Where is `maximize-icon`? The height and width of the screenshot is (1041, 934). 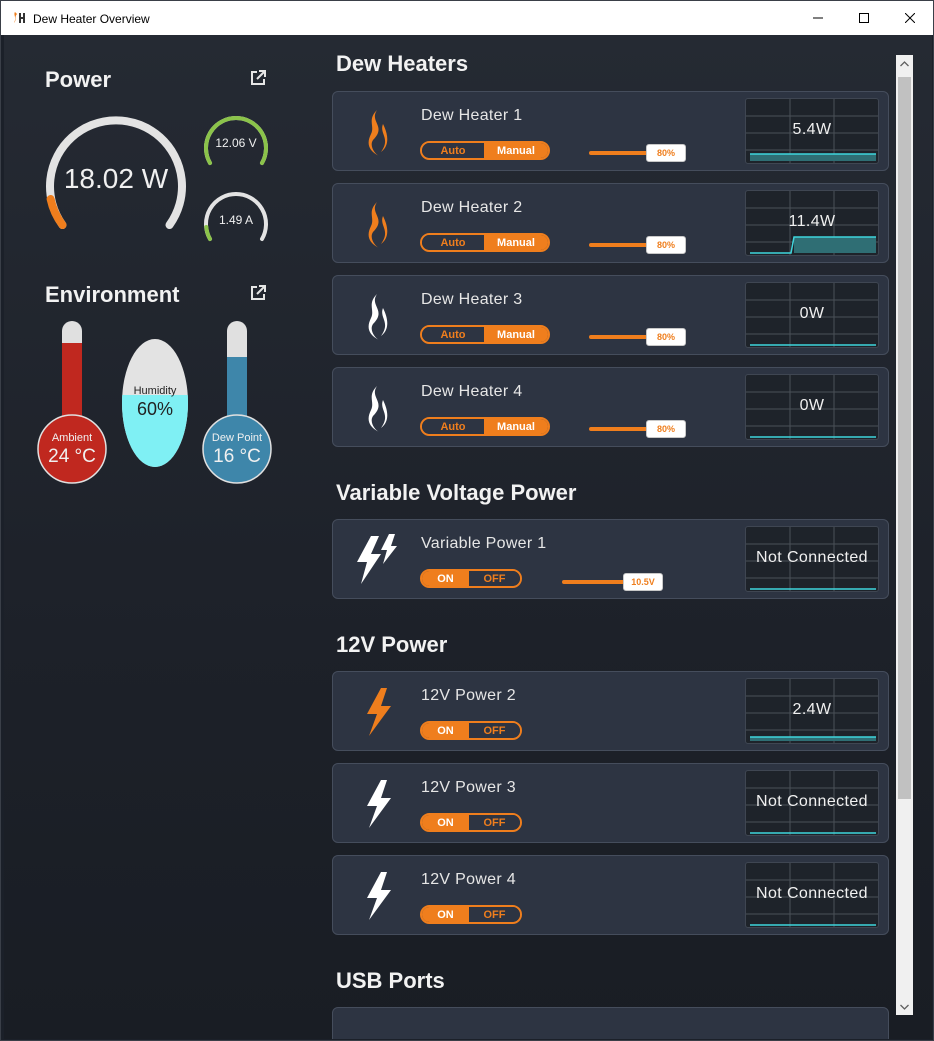
maximize-icon is located at coordinates (864, 18).